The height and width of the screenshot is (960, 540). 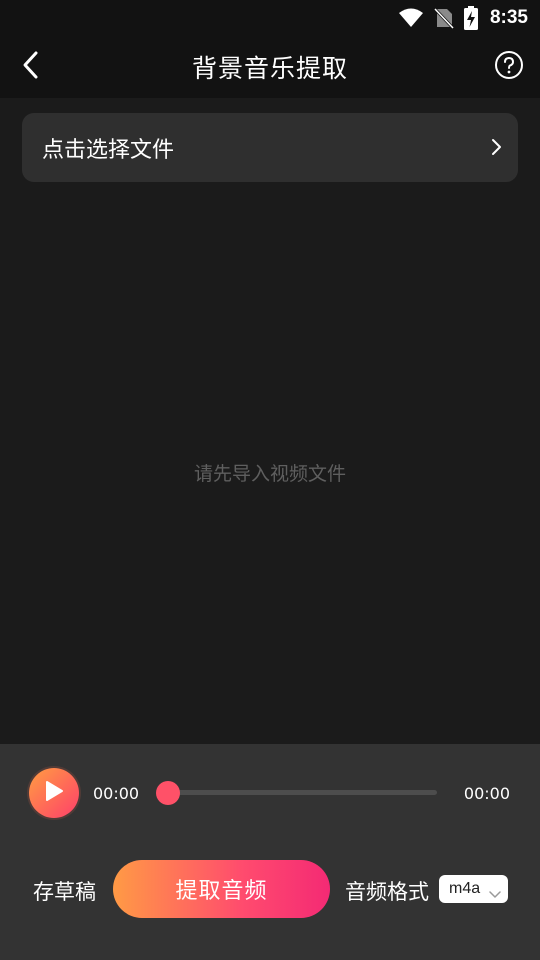 What do you see at coordinates (270, 18) in the screenshot?
I see `status-bar: 8:35` at bounding box center [270, 18].